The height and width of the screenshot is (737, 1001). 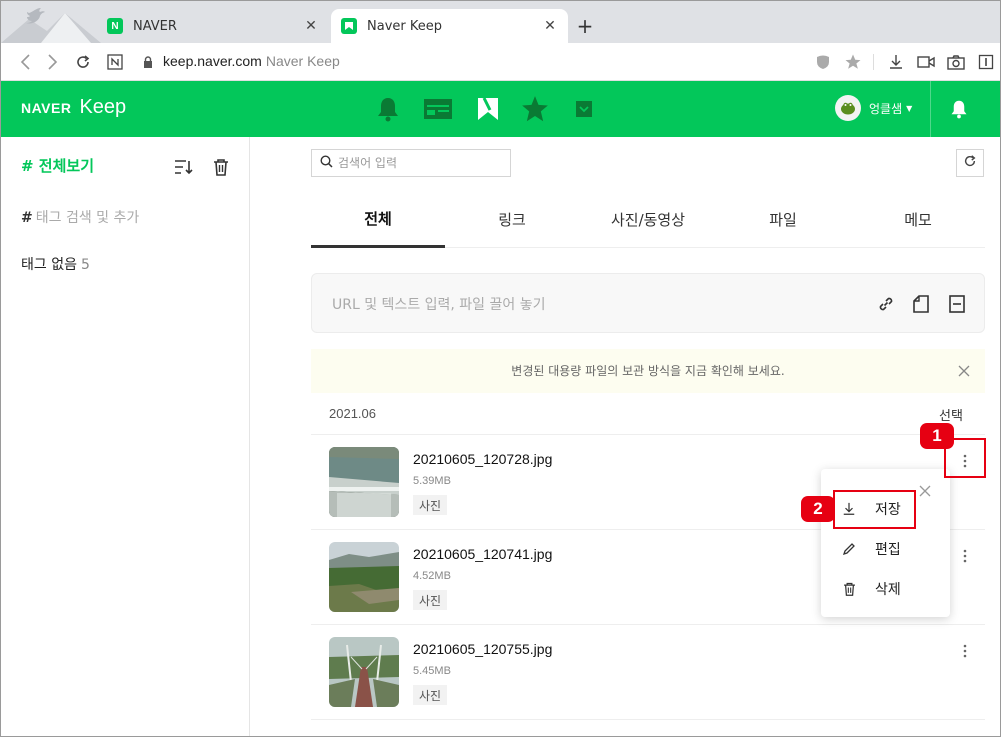 What do you see at coordinates (51, 22) in the screenshot?
I see `theme-decoration` at bounding box center [51, 22].